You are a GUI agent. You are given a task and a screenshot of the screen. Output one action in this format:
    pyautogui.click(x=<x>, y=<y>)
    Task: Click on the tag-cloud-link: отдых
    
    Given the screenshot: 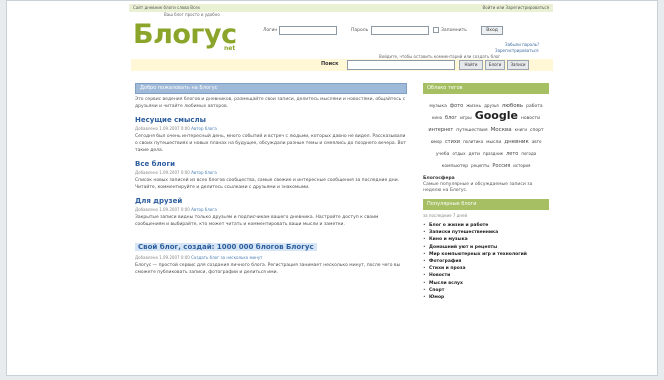 What is the action you would take?
    pyautogui.click(x=458, y=153)
    